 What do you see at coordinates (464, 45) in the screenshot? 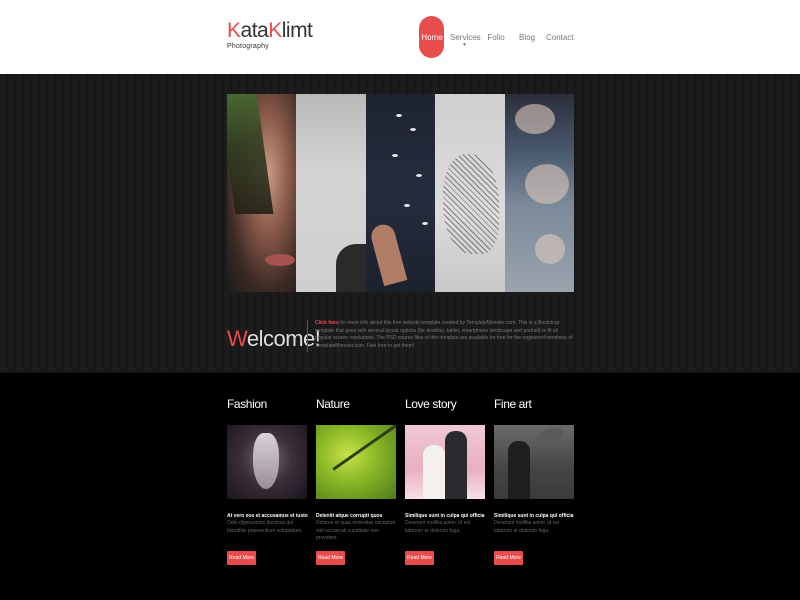
I see `chevron-down-icon: ▼` at bounding box center [464, 45].